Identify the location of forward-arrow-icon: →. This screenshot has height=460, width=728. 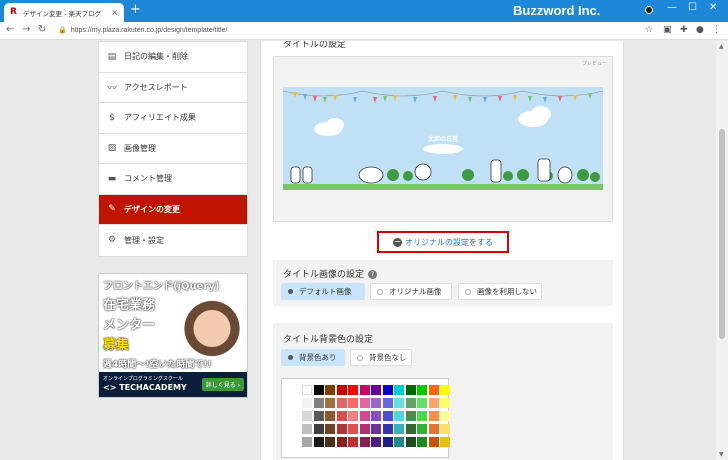
(26, 29).